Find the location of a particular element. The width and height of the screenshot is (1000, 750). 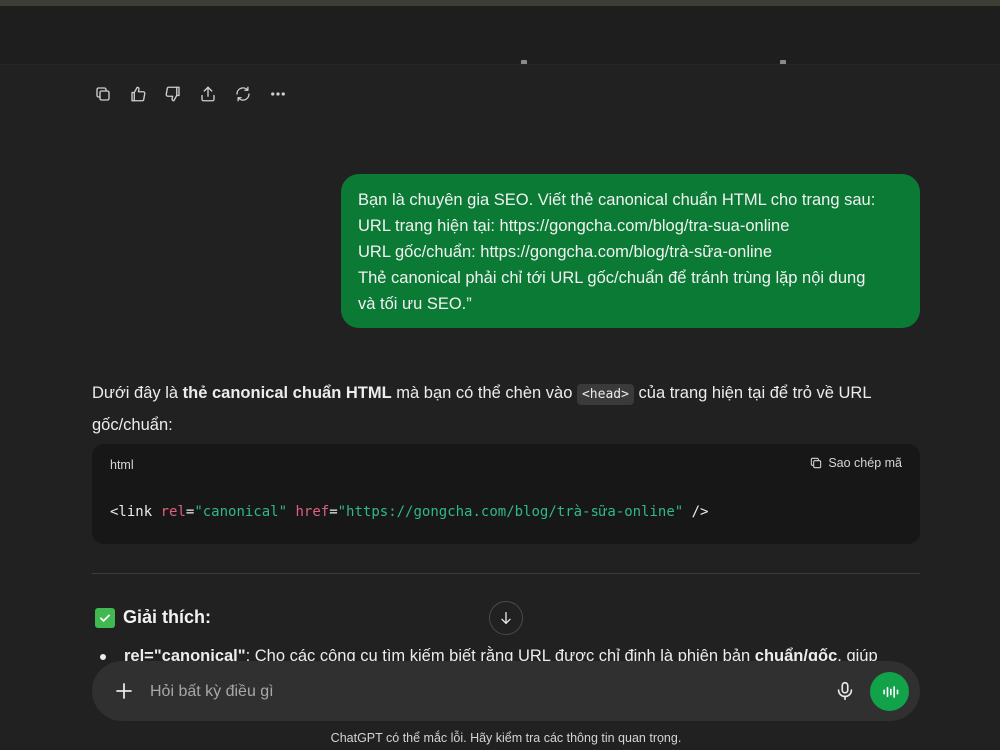

plus-icon is located at coordinates (124, 691).